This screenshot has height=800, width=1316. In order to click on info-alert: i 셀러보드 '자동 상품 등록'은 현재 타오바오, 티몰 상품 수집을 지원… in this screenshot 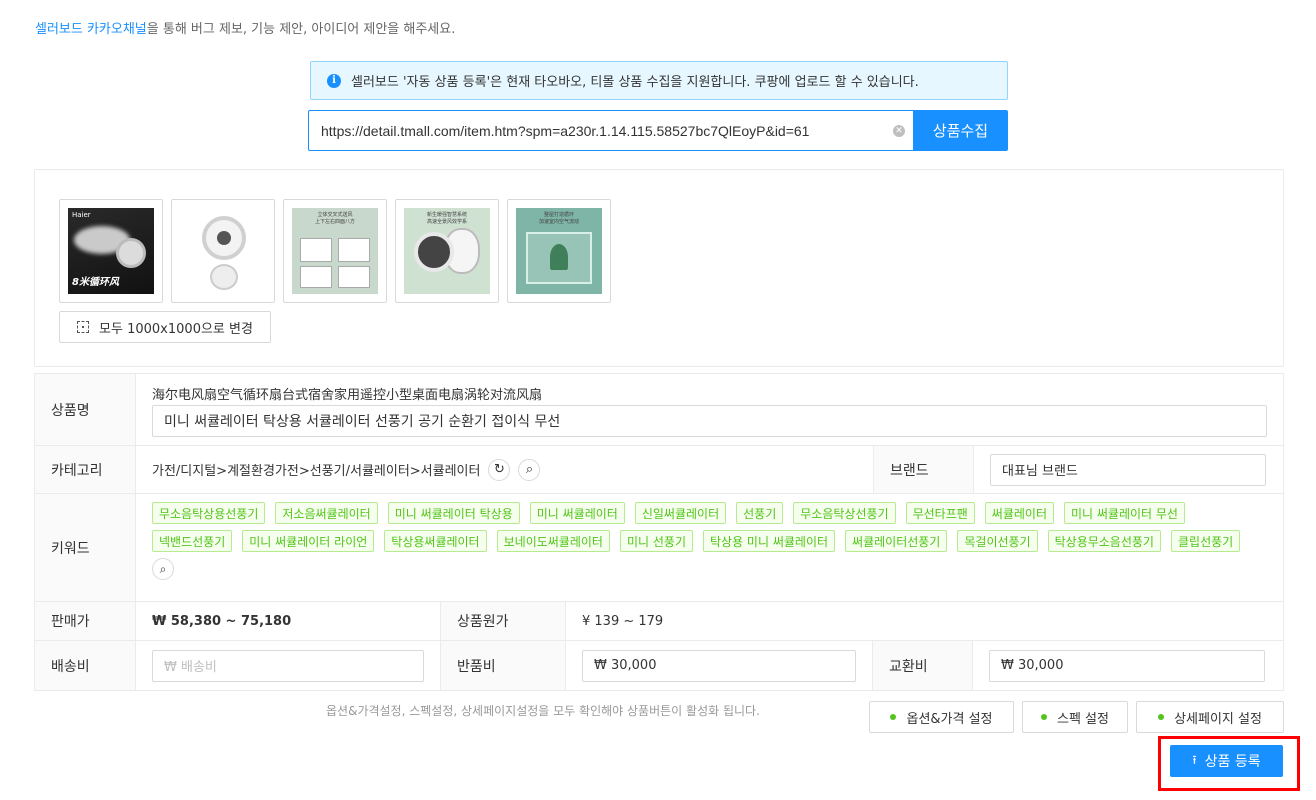, I will do `click(659, 80)`.